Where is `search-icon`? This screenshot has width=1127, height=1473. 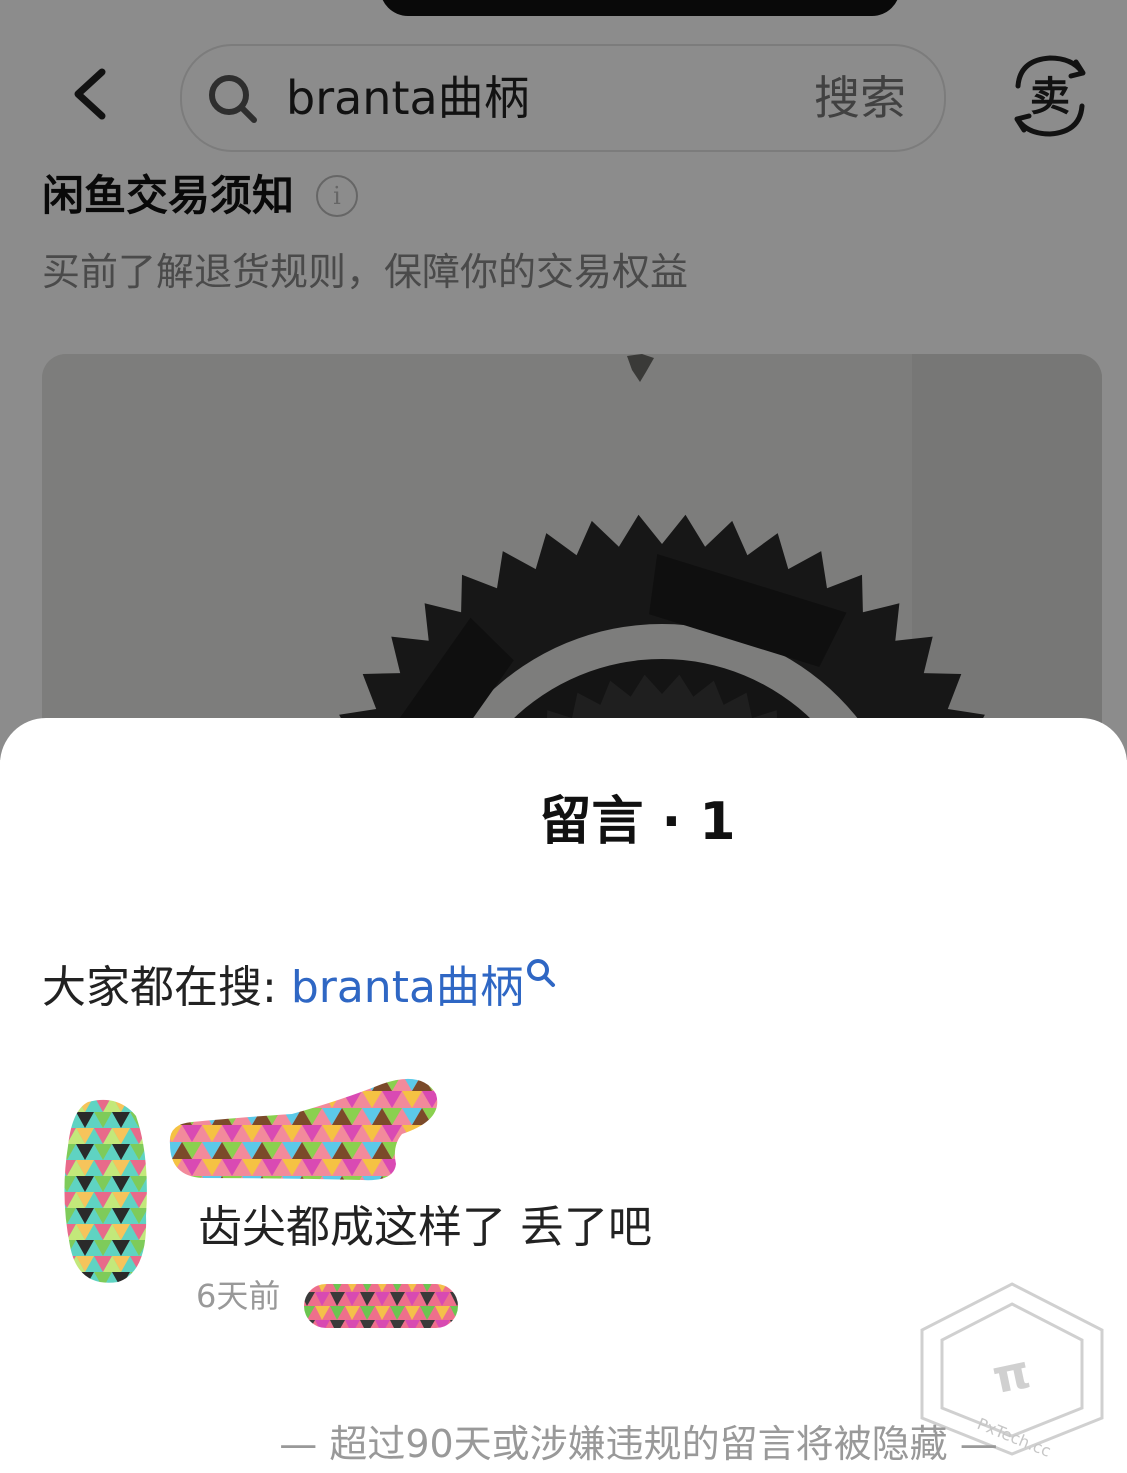
search-icon is located at coordinates (541, 973).